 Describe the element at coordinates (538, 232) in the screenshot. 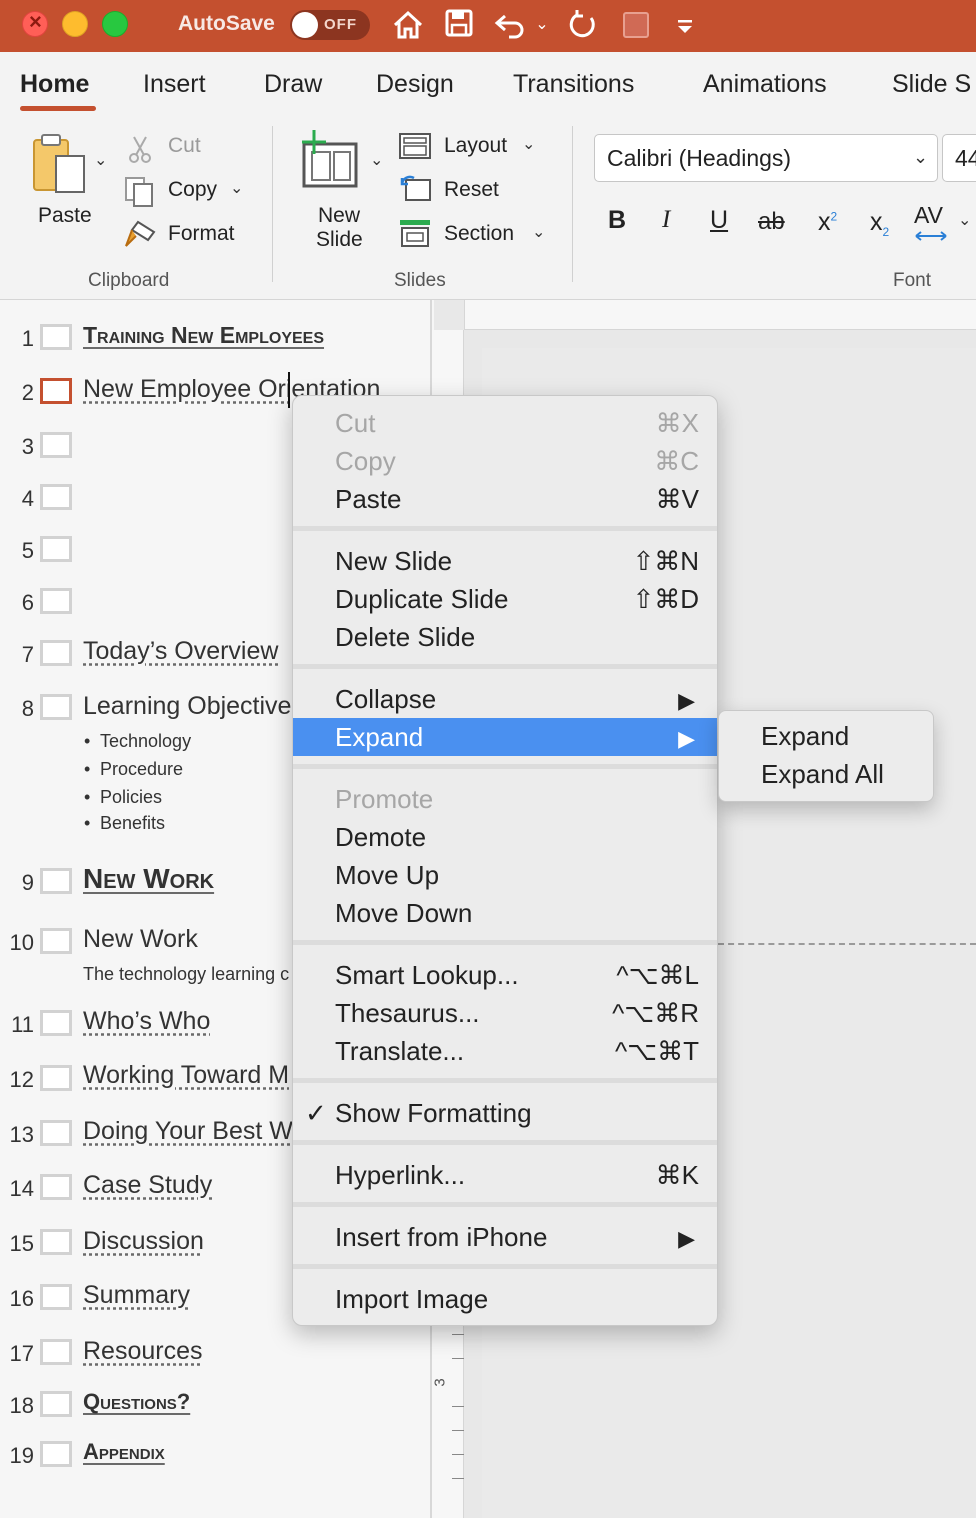

I see `section-dropdown-chevron-icon: ⌄` at that location.